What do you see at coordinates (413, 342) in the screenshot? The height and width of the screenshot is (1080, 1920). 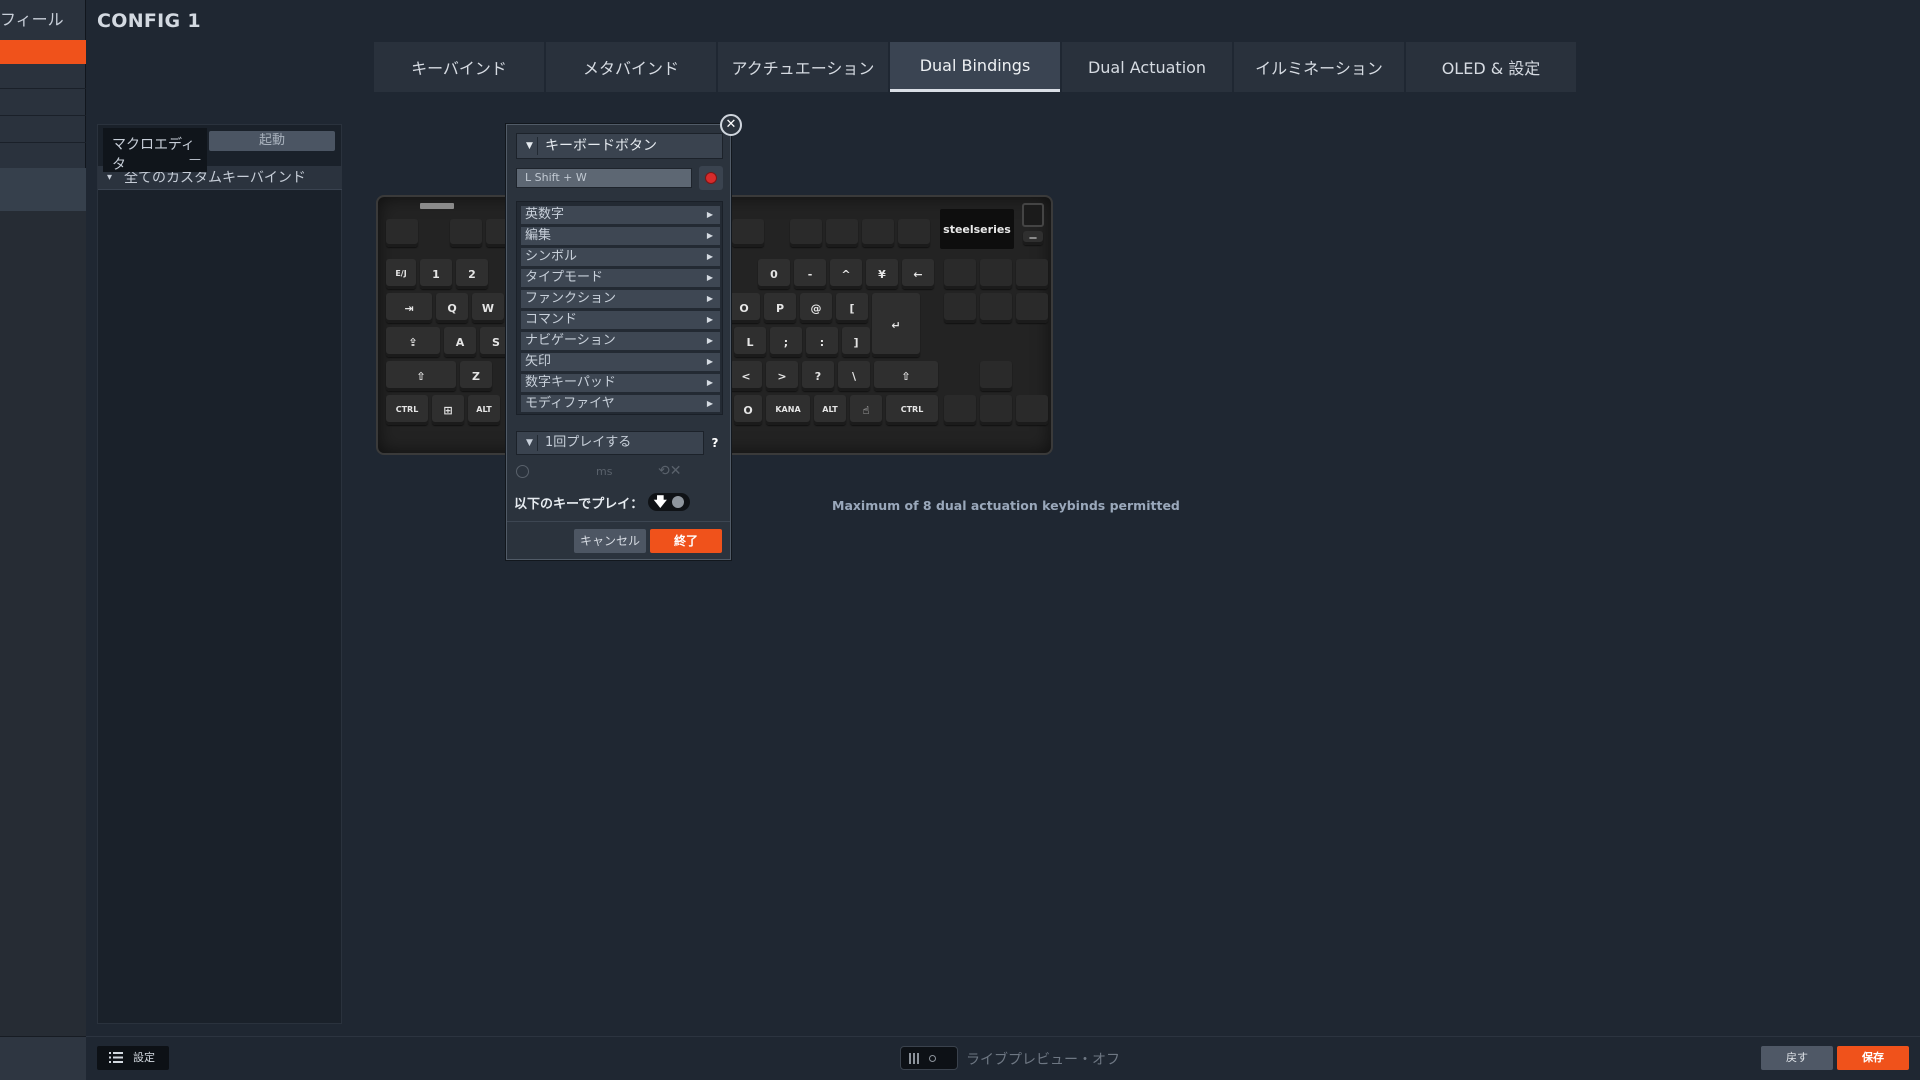 I see `key-capslock: ⇪` at bounding box center [413, 342].